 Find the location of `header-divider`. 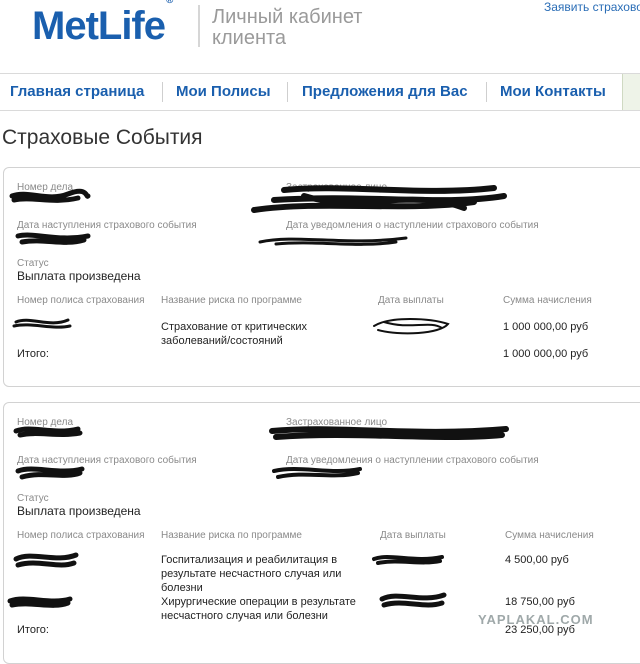

header-divider is located at coordinates (199, 26).